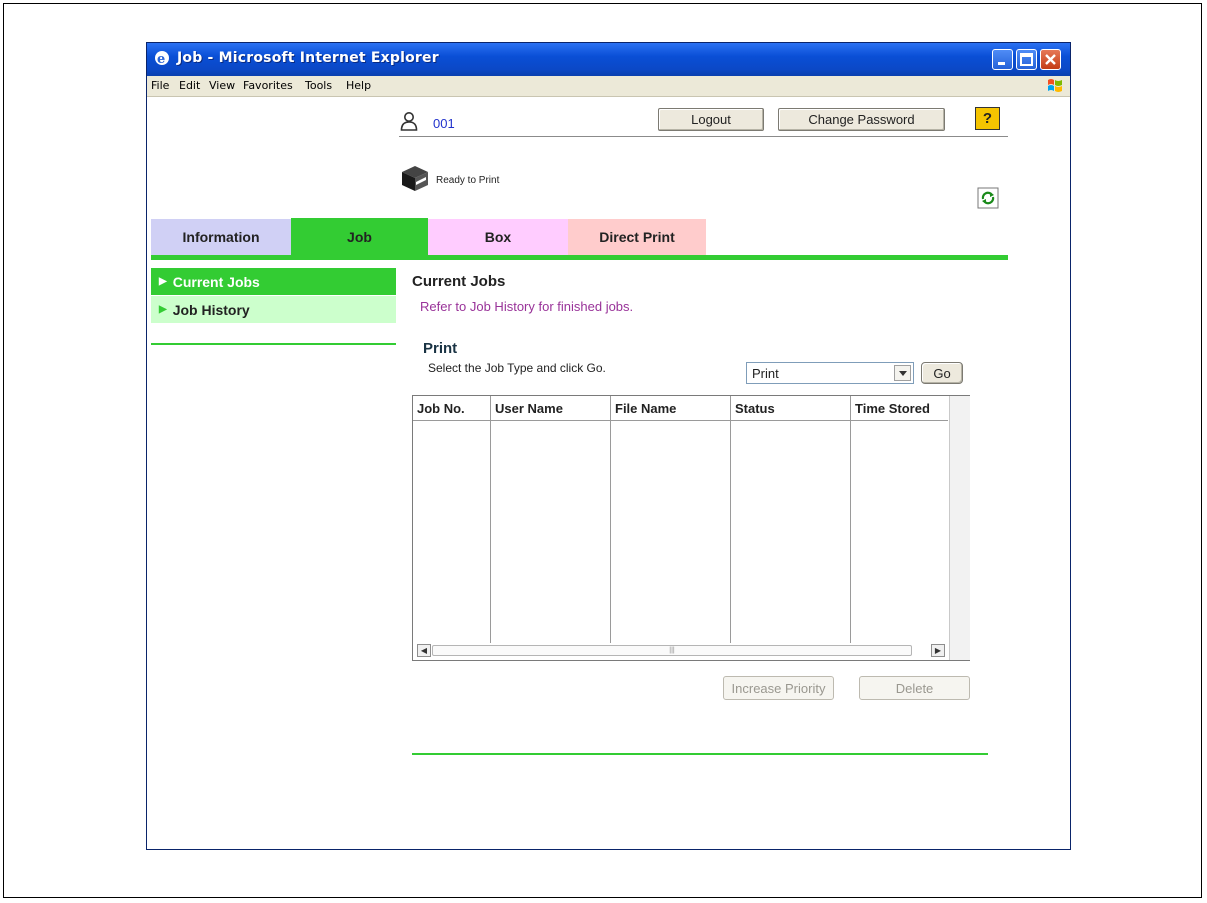 The width and height of the screenshot is (1207, 903). I want to click on sidebar-item-current-jobs: ▶ Current Jobs, so click(273, 281).